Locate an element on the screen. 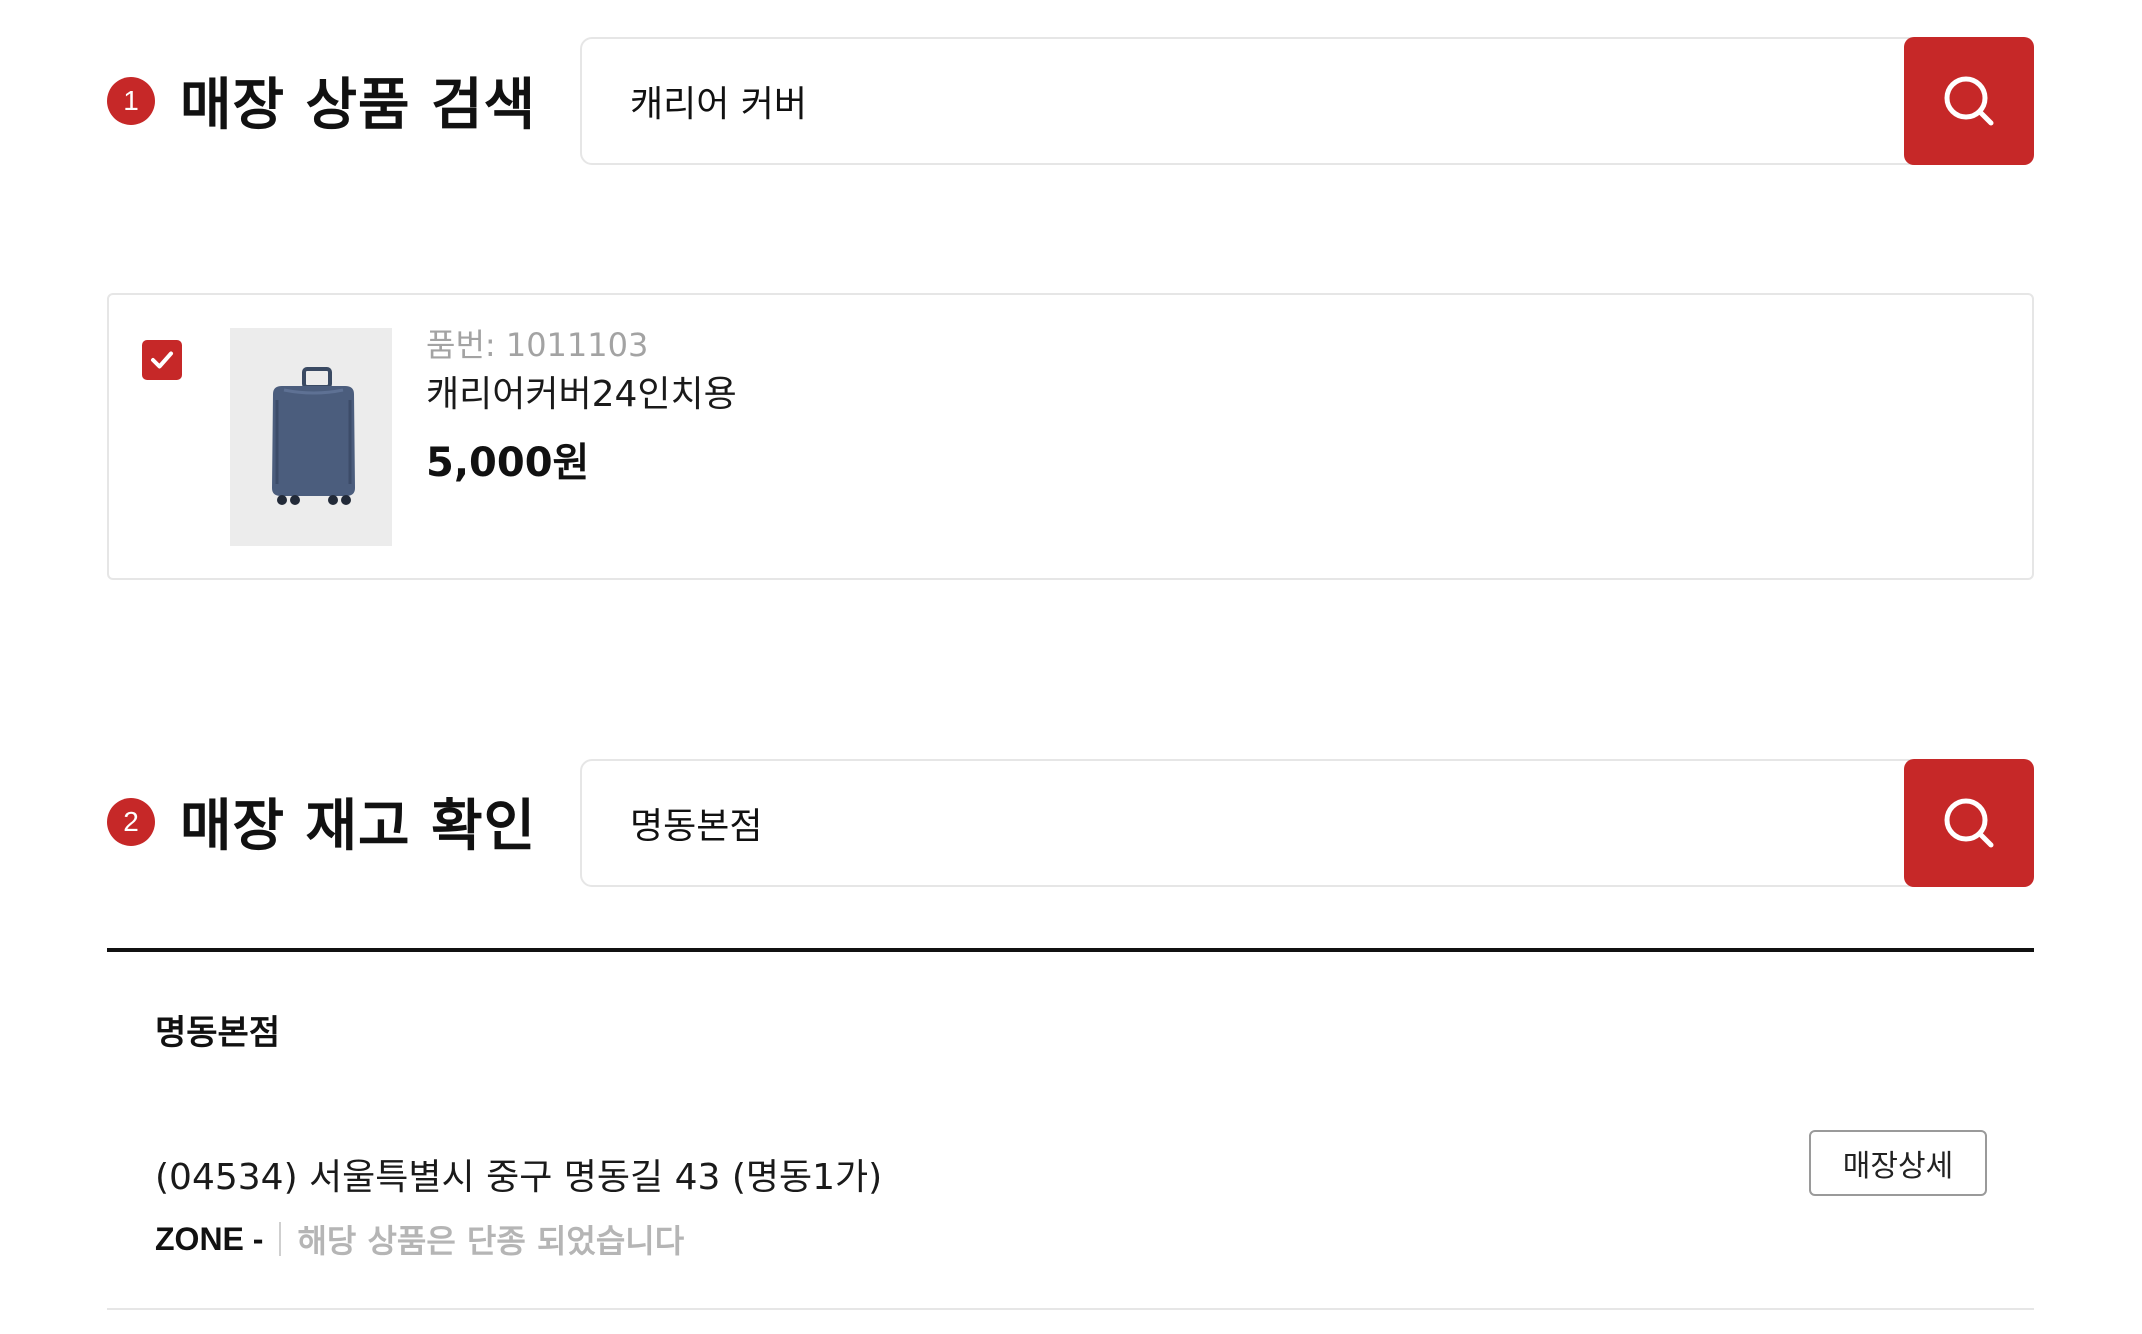 This screenshot has height=1334, width=2142. product-checkbox is located at coordinates (162, 360).